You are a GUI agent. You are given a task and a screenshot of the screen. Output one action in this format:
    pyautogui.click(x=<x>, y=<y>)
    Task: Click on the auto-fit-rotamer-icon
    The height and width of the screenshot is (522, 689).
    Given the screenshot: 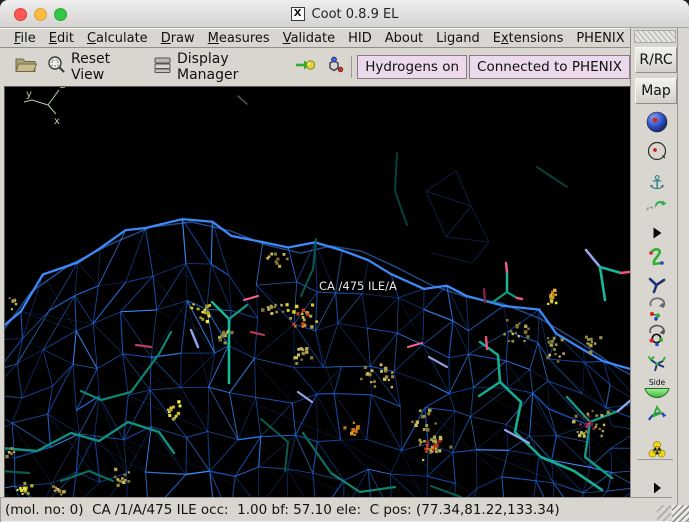 What is the action you would take?
    pyautogui.click(x=657, y=337)
    